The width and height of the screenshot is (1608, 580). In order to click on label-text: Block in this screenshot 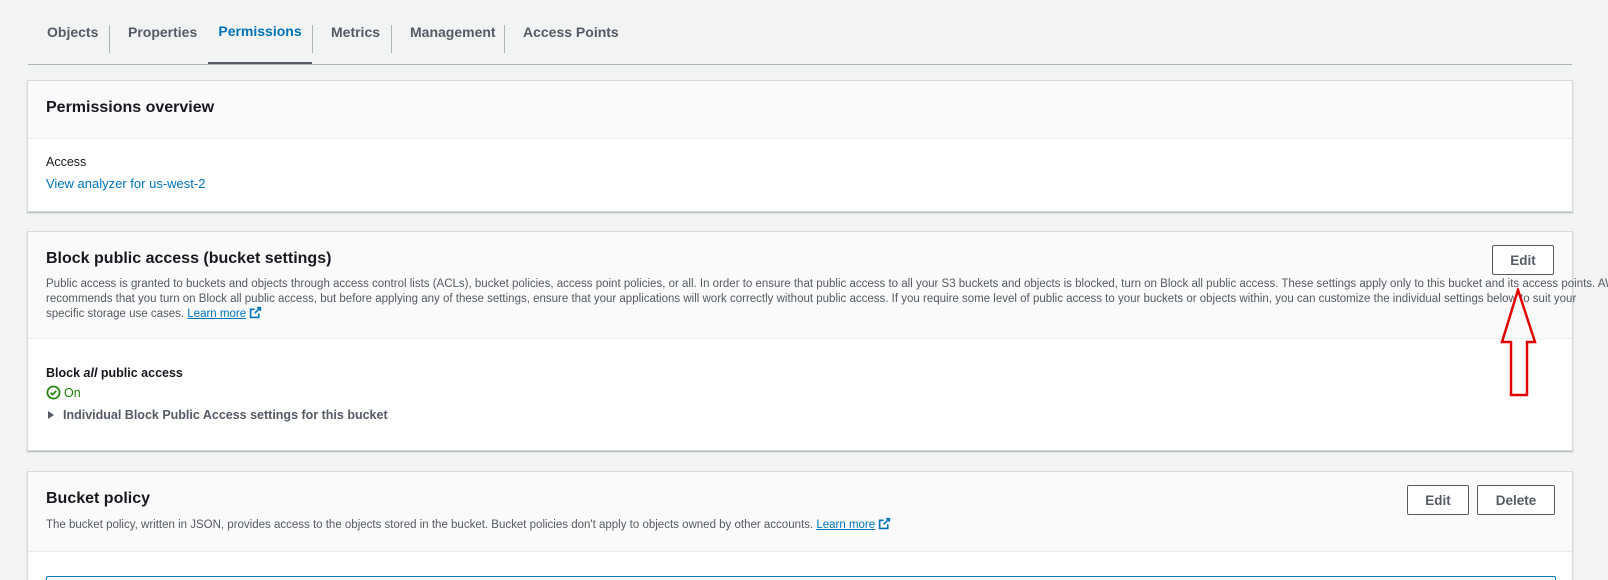, I will do `click(65, 373)`.